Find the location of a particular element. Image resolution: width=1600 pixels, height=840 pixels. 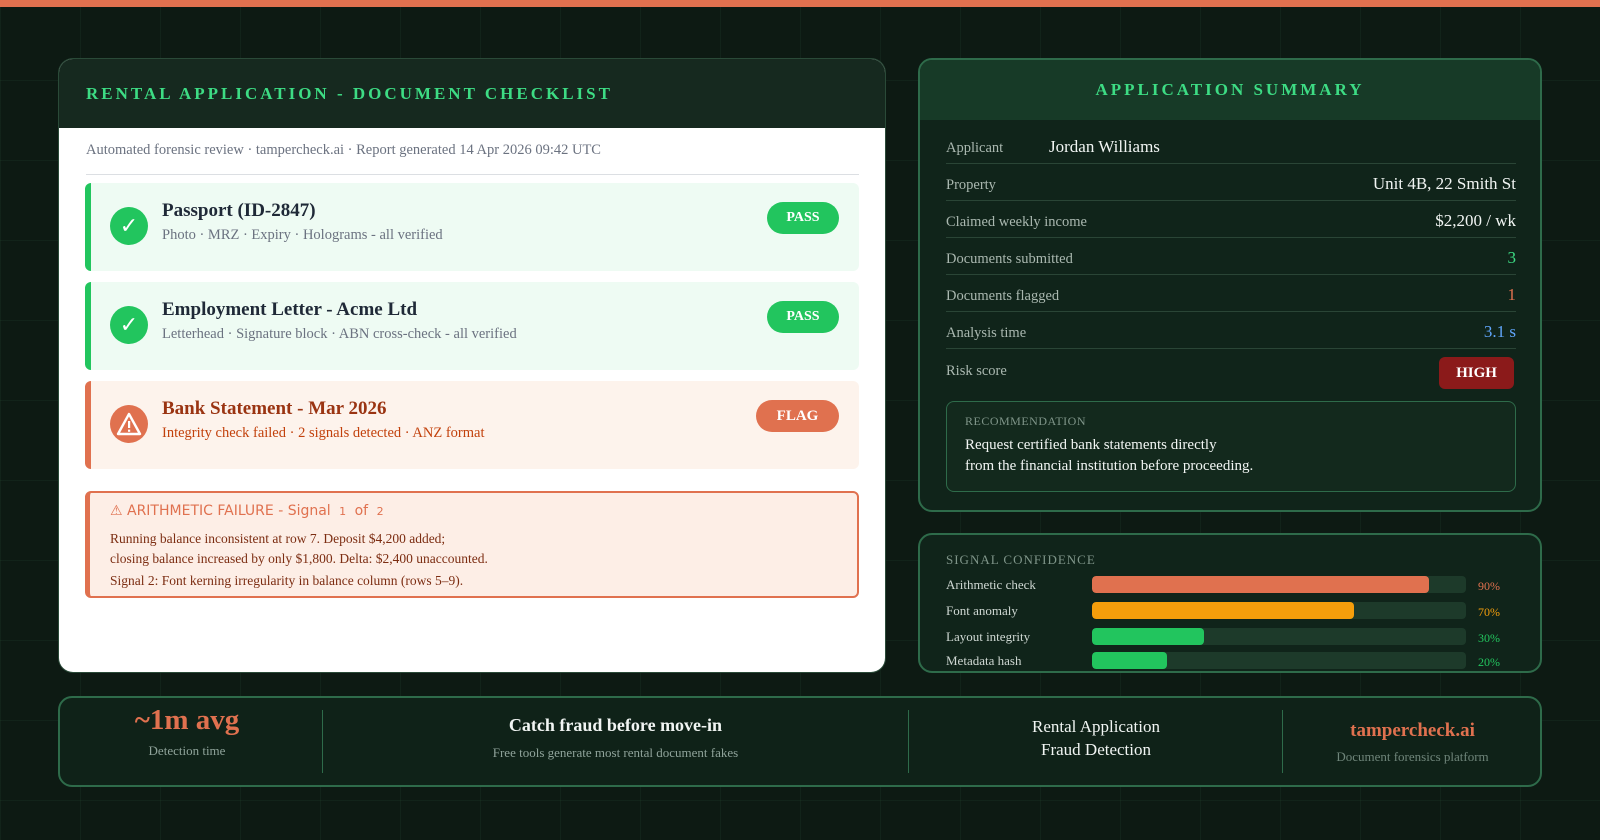

document-title: Bank Statement - Mar 2026 is located at coordinates (274, 408).